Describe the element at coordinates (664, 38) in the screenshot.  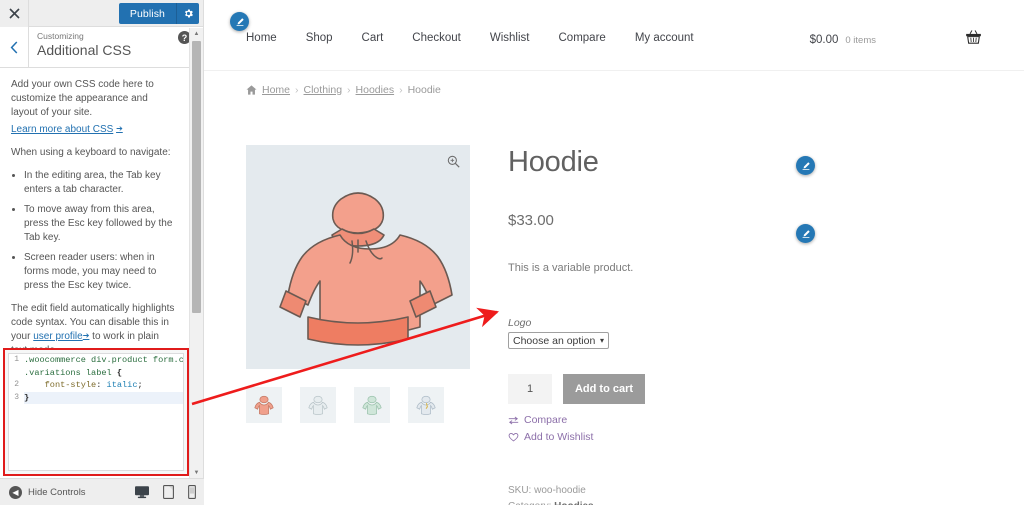
I see `nav-item-my-account: My account` at that location.